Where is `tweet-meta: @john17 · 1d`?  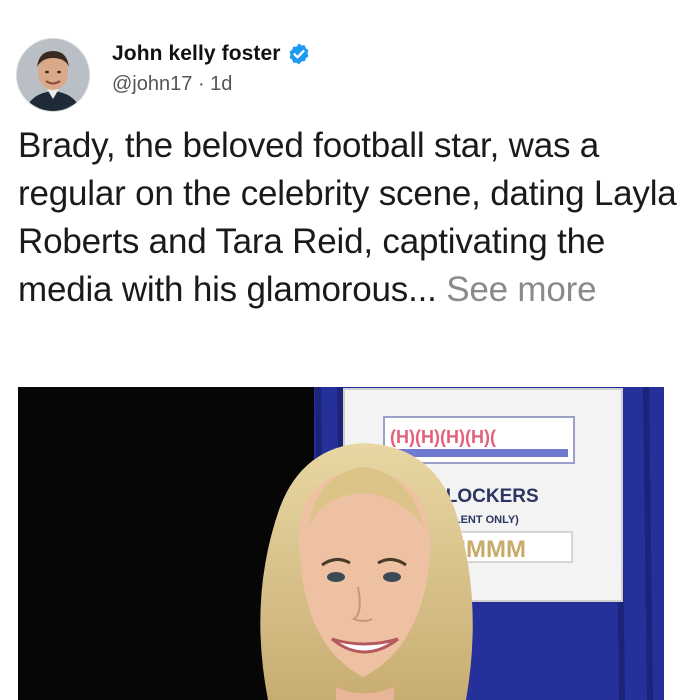
tweet-meta: @john17 · 1d is located at coordinates (211, 84).